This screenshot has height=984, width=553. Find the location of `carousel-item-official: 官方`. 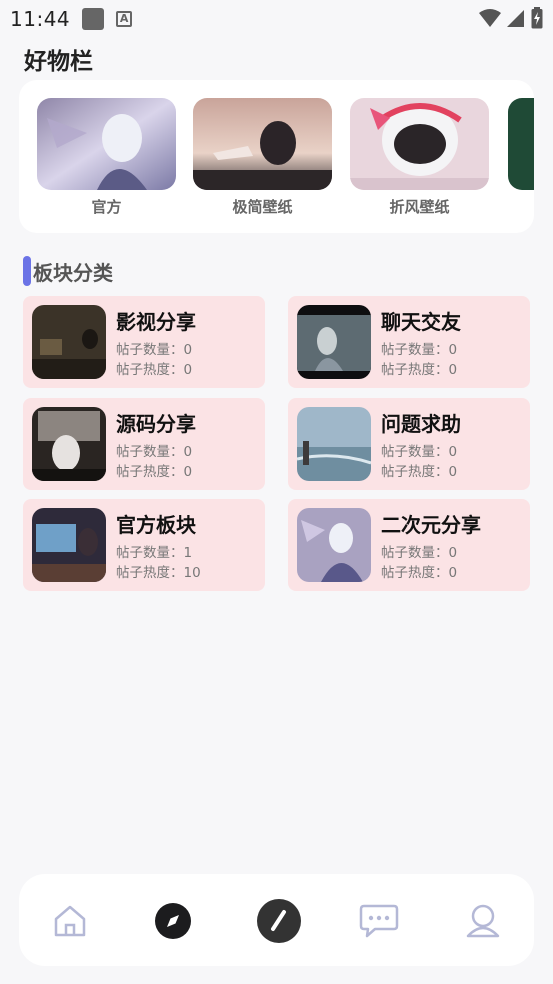

carousel-item-official: 官方 is located at coordinates (106, 157).